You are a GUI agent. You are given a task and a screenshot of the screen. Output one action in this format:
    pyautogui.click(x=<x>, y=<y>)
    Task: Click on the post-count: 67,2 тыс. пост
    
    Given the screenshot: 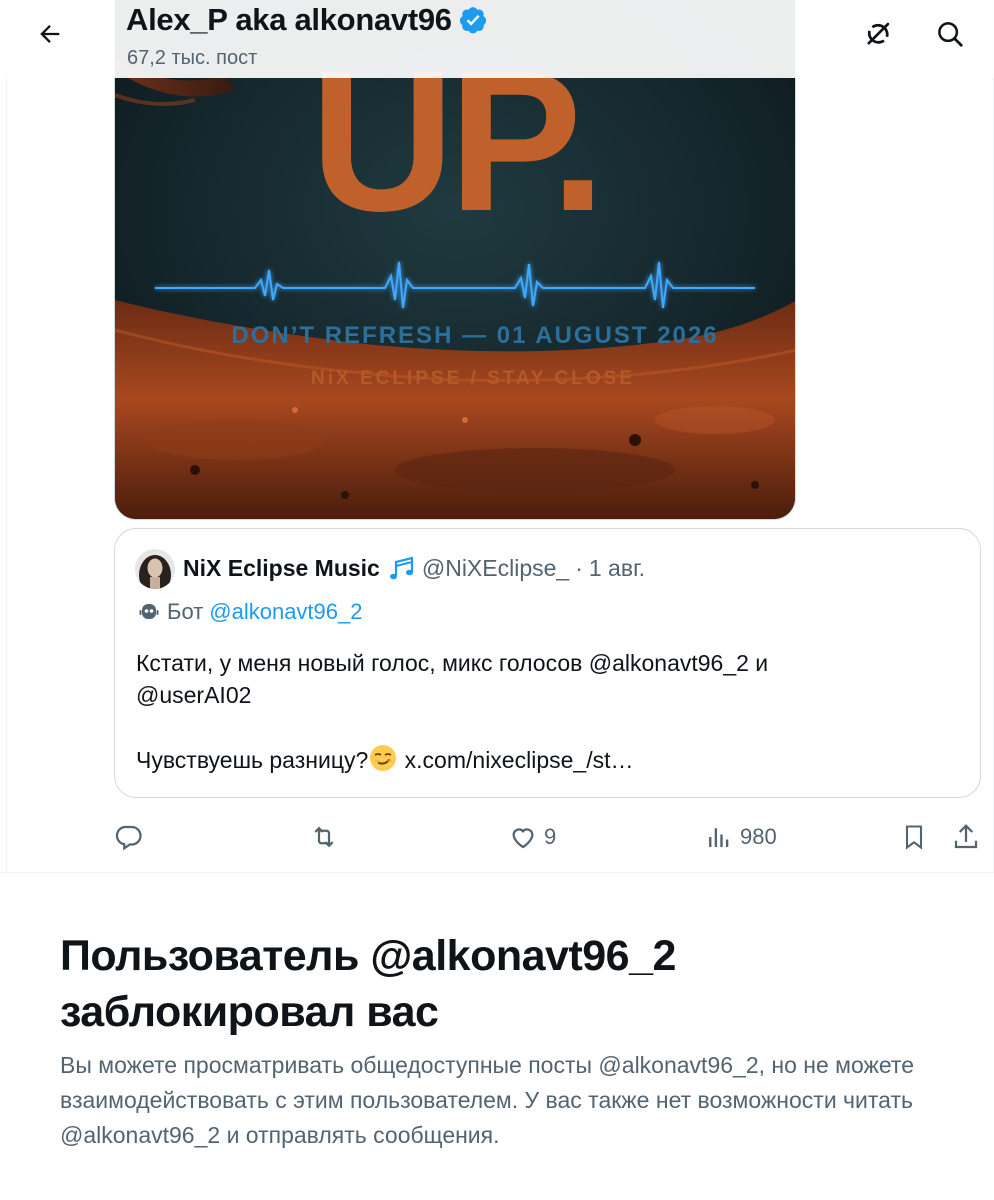 What is the action you would take?
    pyautogui.click(x=192, y=58)
    